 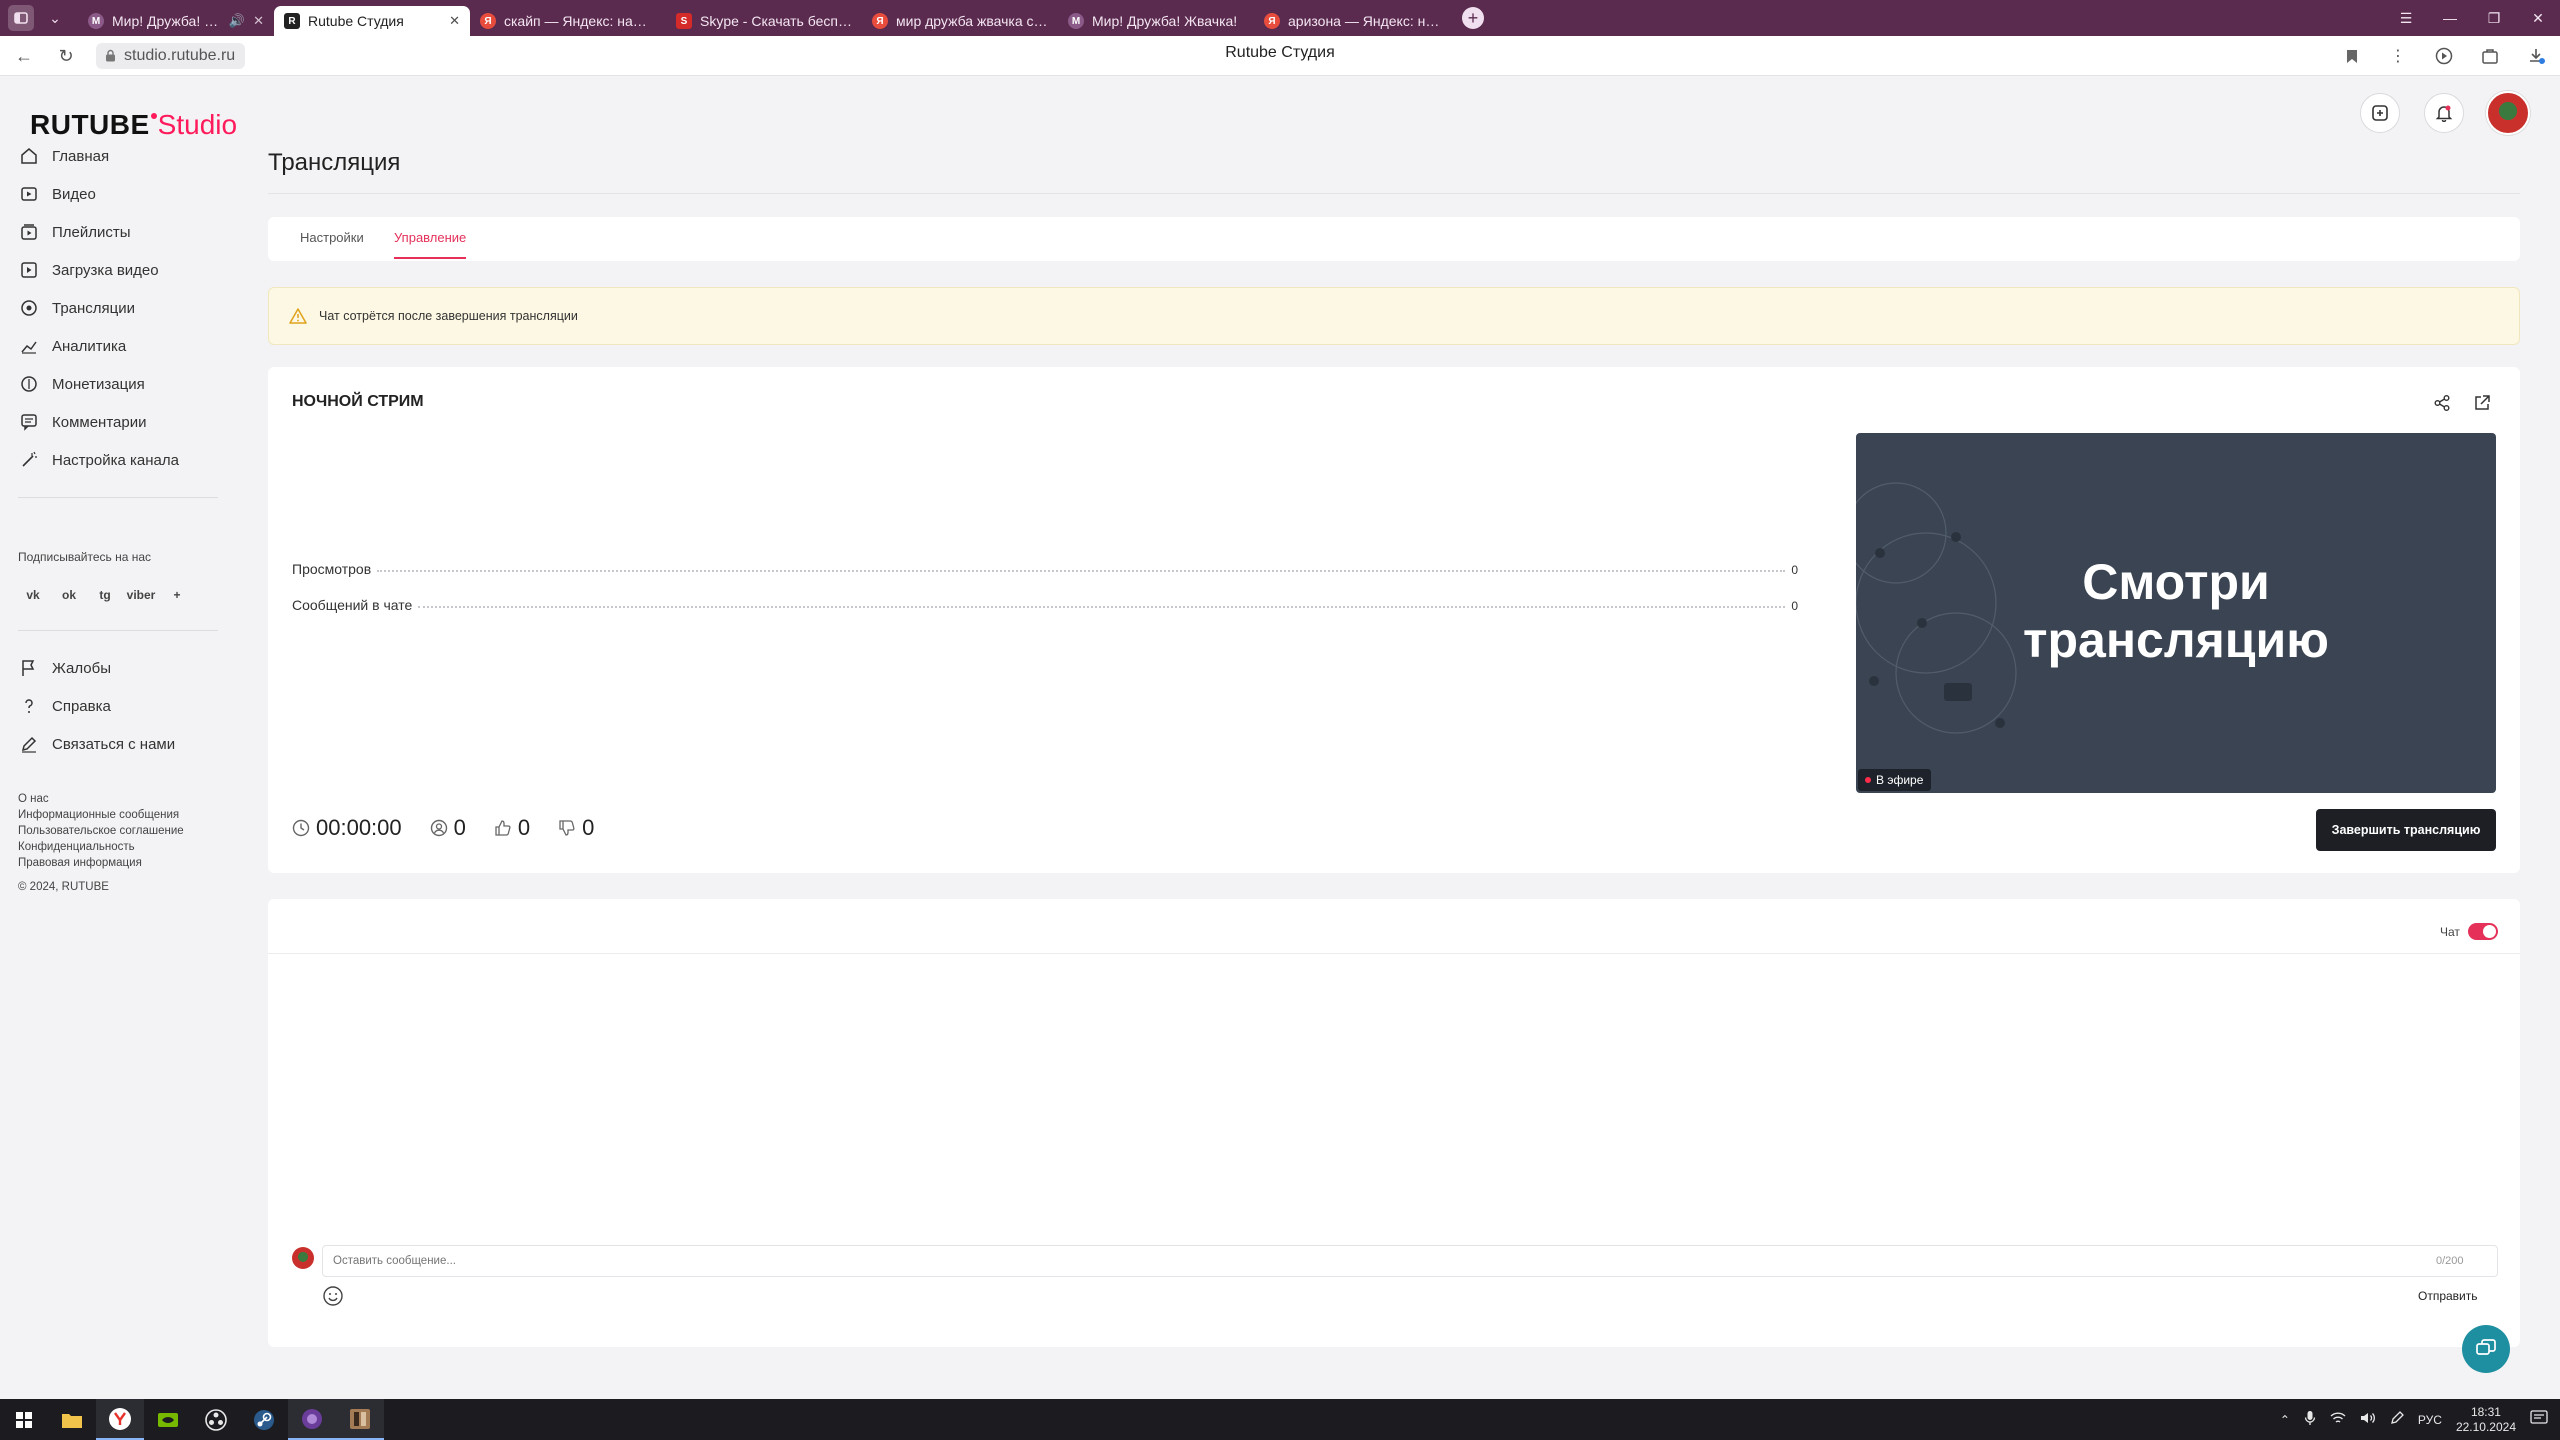 I want to click on tab-list-button: ⌄, so click(x=55, y=18).